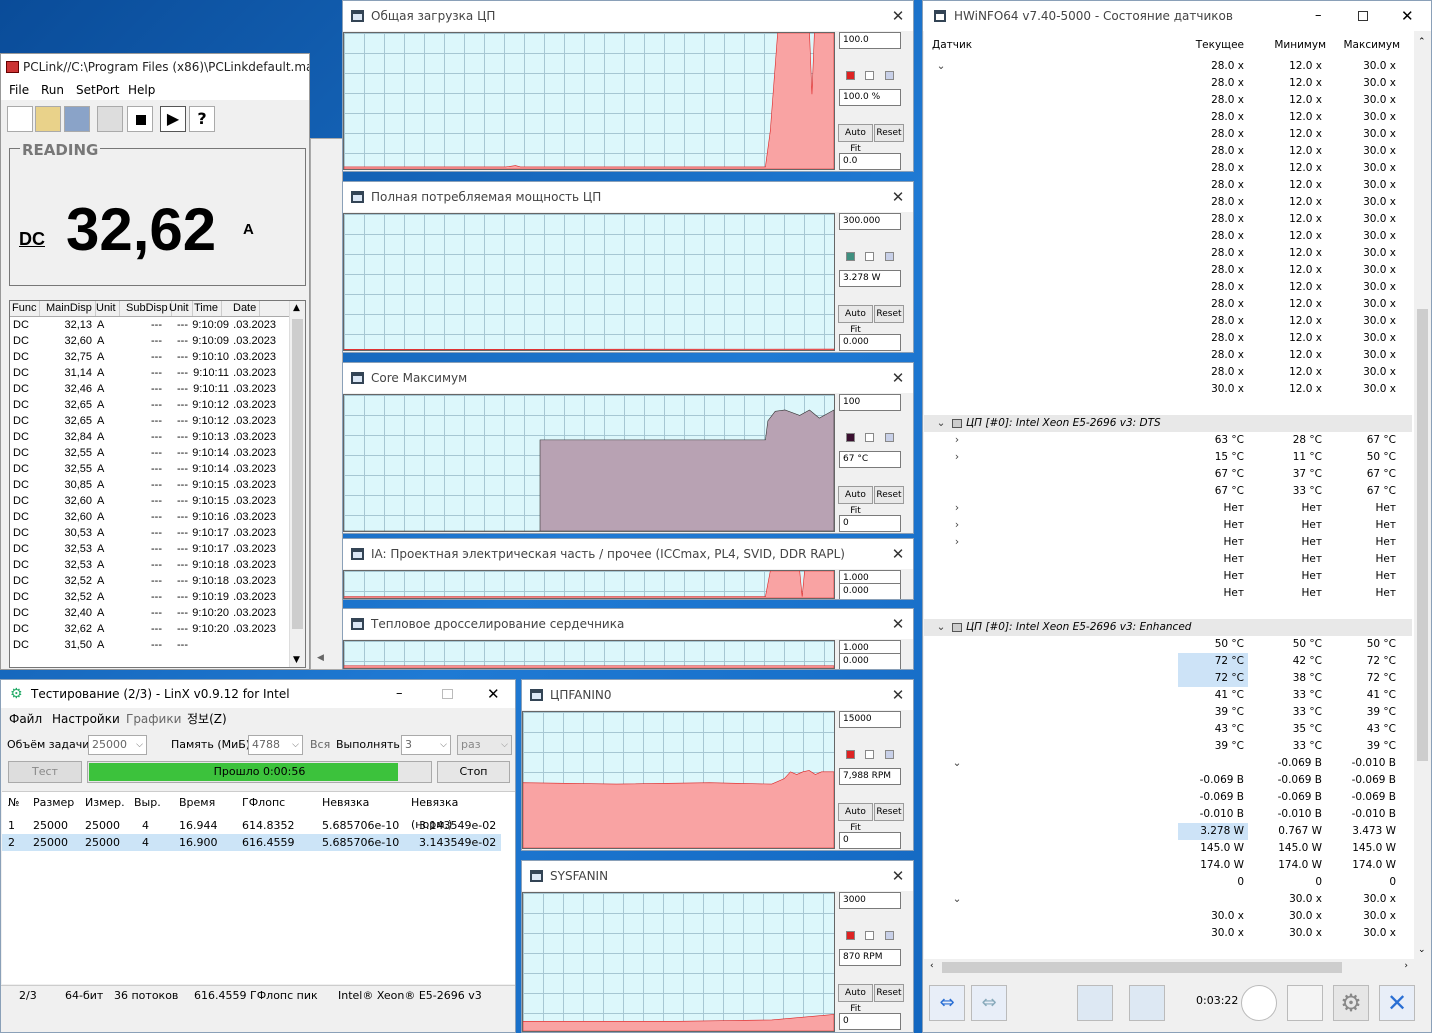 The image size is (1432, 1033). I want to click on col-min: Минимум, so click(1290, 45).